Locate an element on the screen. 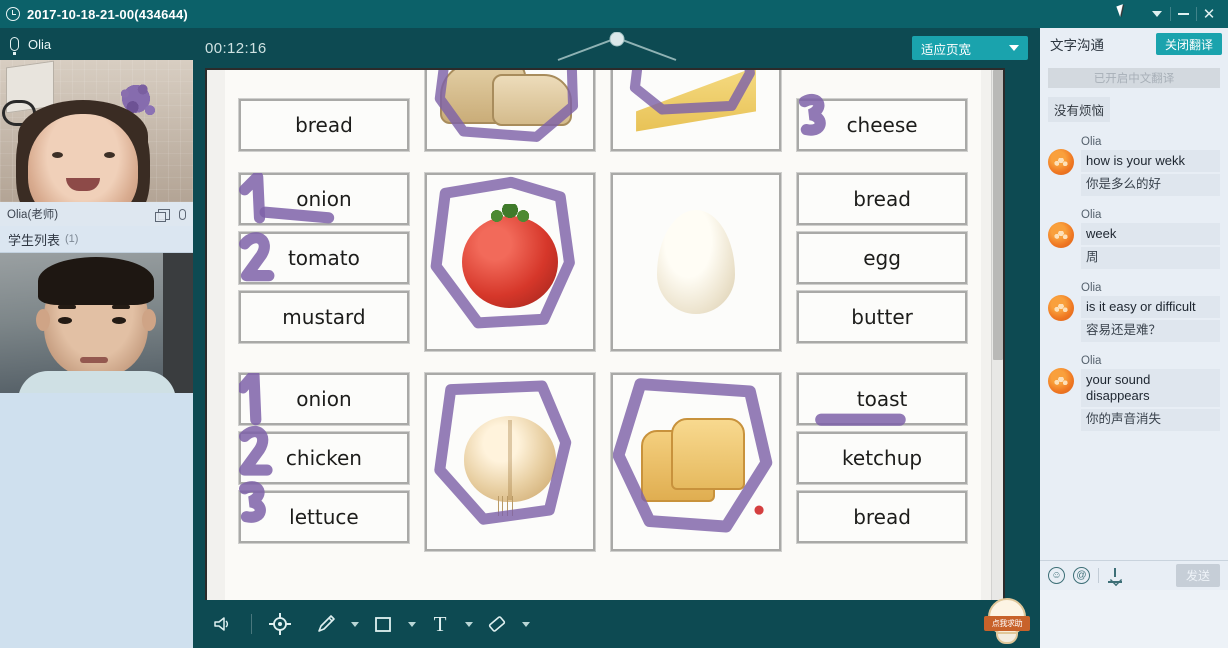 The height and width of the screenshot is (648, 1228). minimize-window-button is located at coordinates (1183, 14).